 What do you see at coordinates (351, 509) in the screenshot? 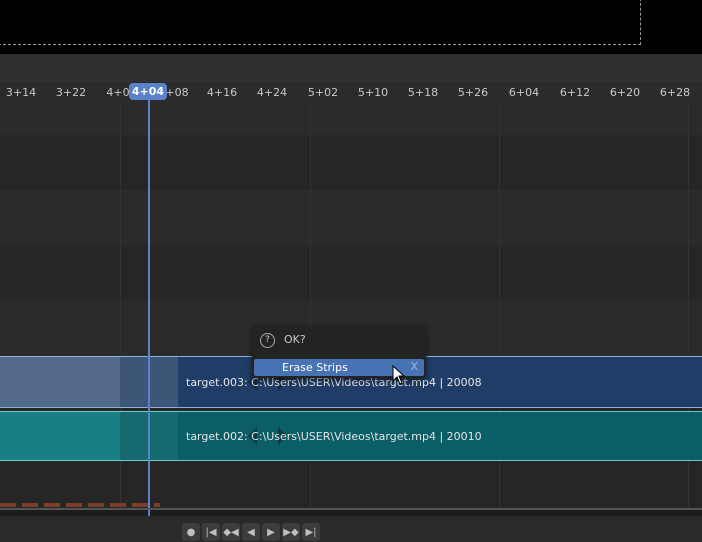
I see `timeline-divider` at bounding box center [351, 509].